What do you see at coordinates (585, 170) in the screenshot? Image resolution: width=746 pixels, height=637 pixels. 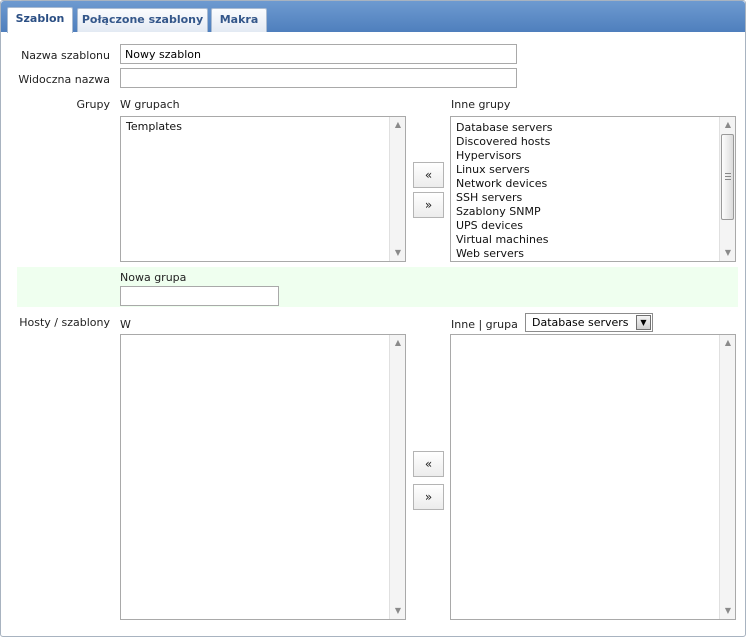 I see `list-item: Linux servers` at bounding box center [585, 170].